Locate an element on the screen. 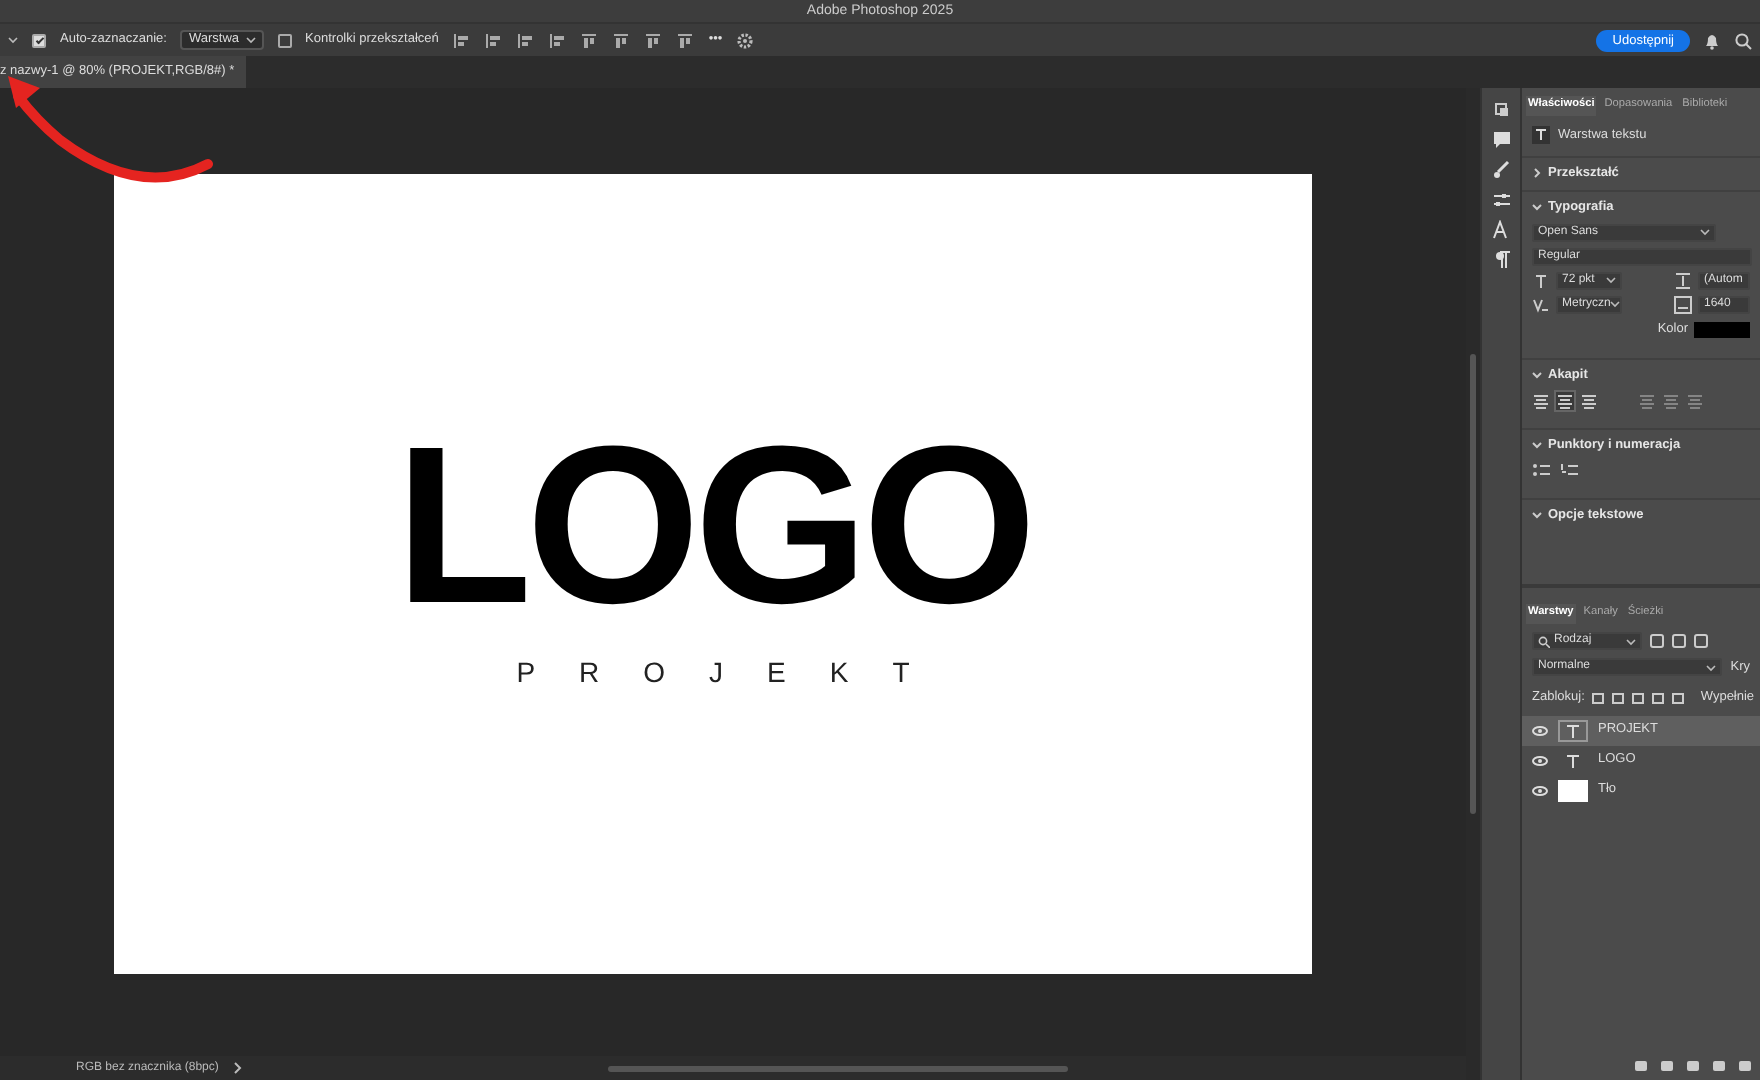  tagline-text: PROJEKT is located at coordinates (735, 673).